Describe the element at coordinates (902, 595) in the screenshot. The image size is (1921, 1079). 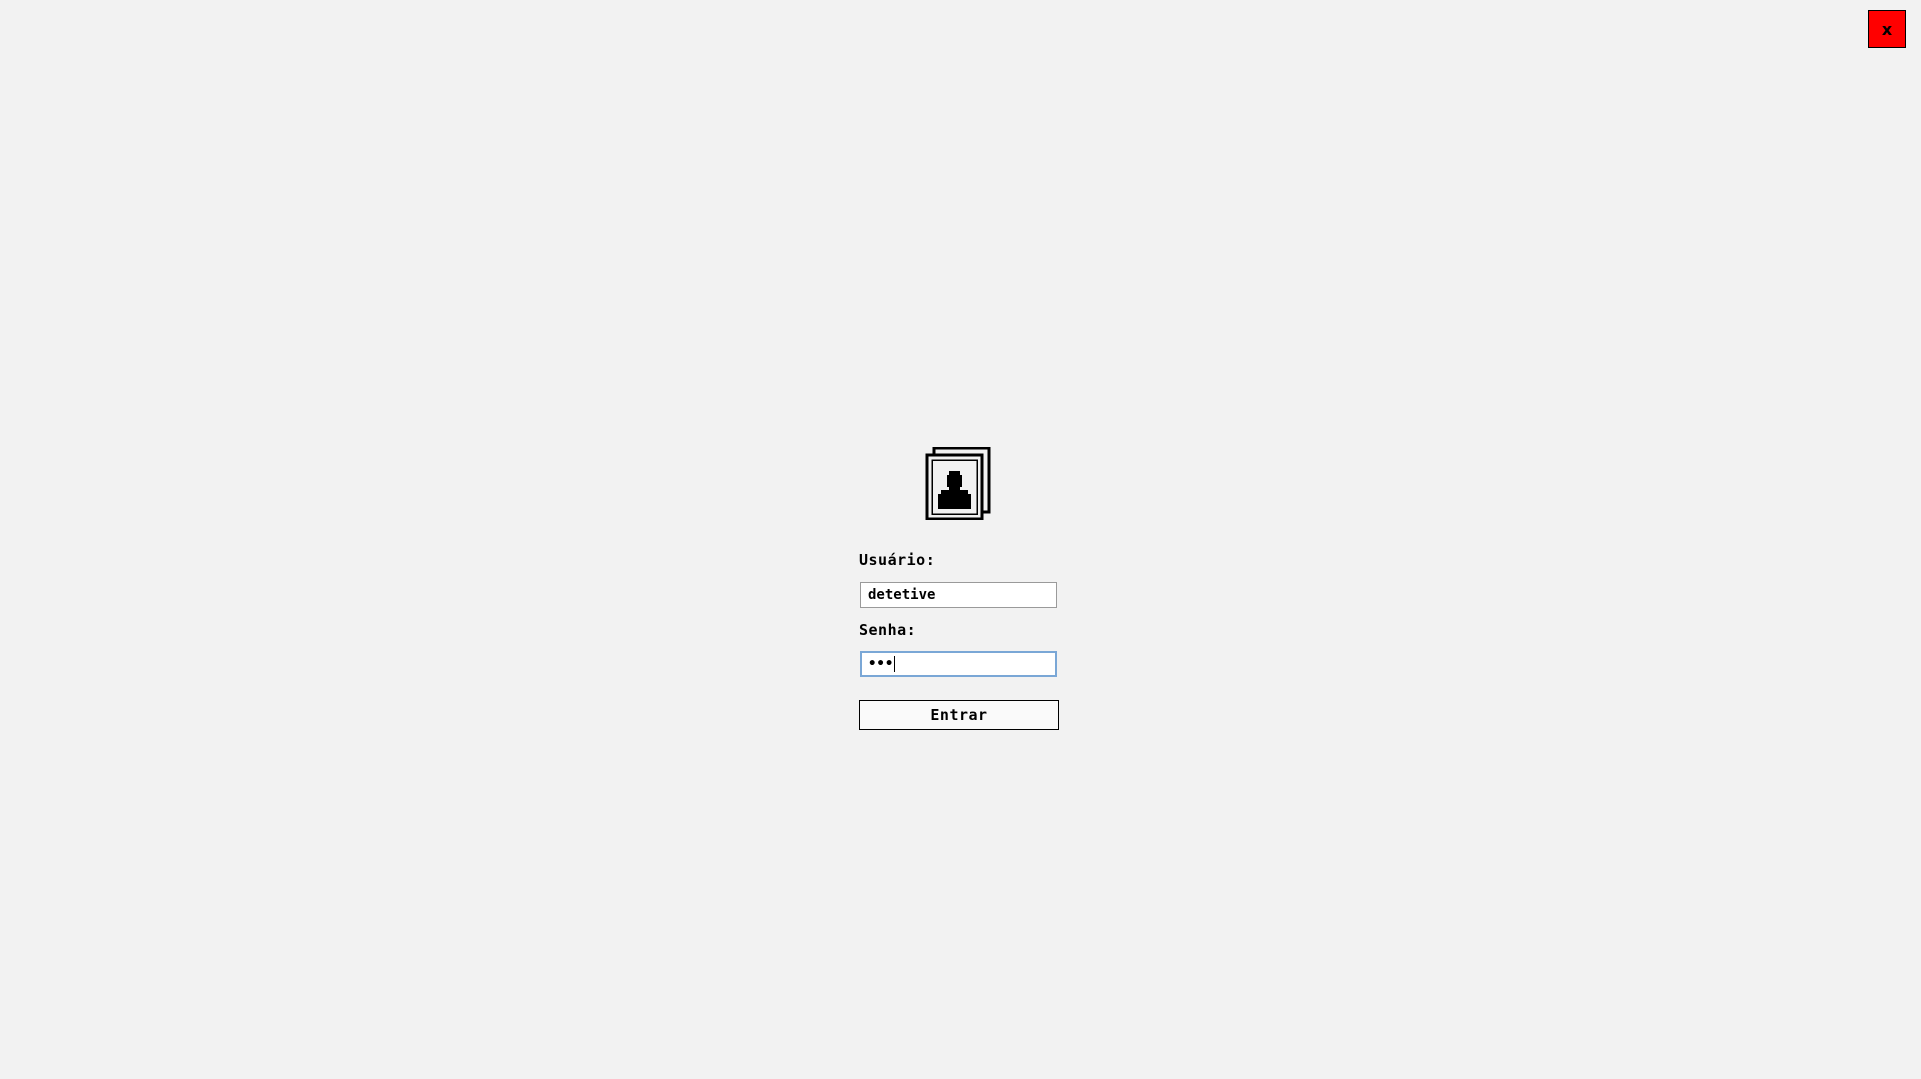
I see `username-value: detetive` at that location.